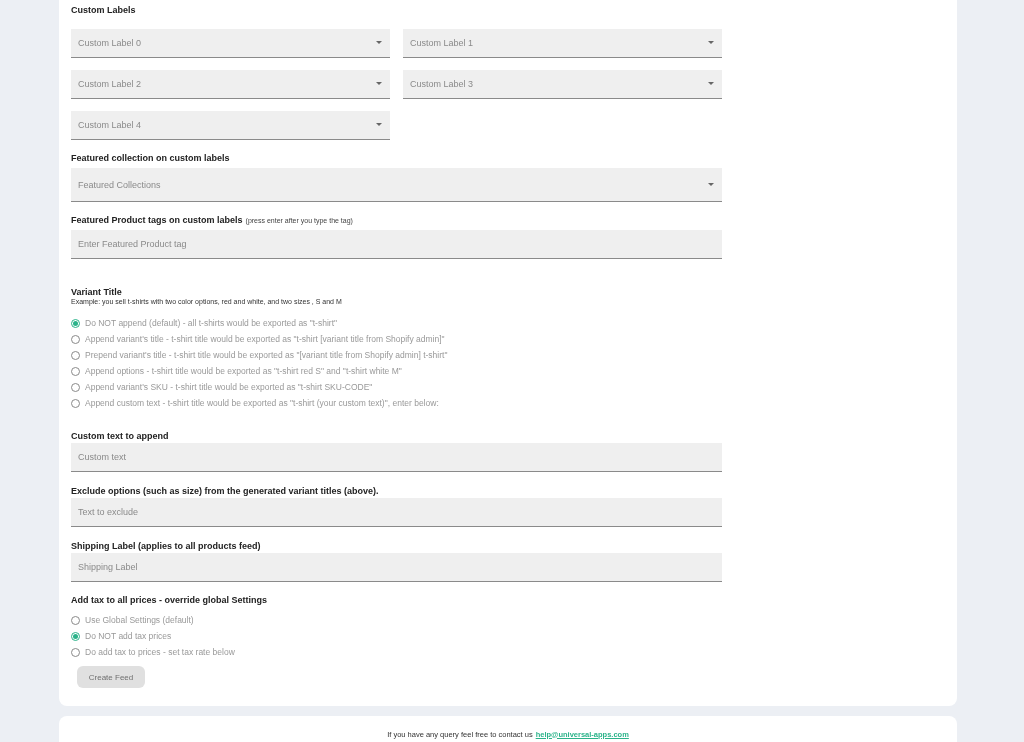 Image resolution: width=1024 pixels, height=742 pixels. What do you see at coordinates (396, 457) in the screenshot?
I see `text-input-field: Custom text` at bounding box center [396, 457].